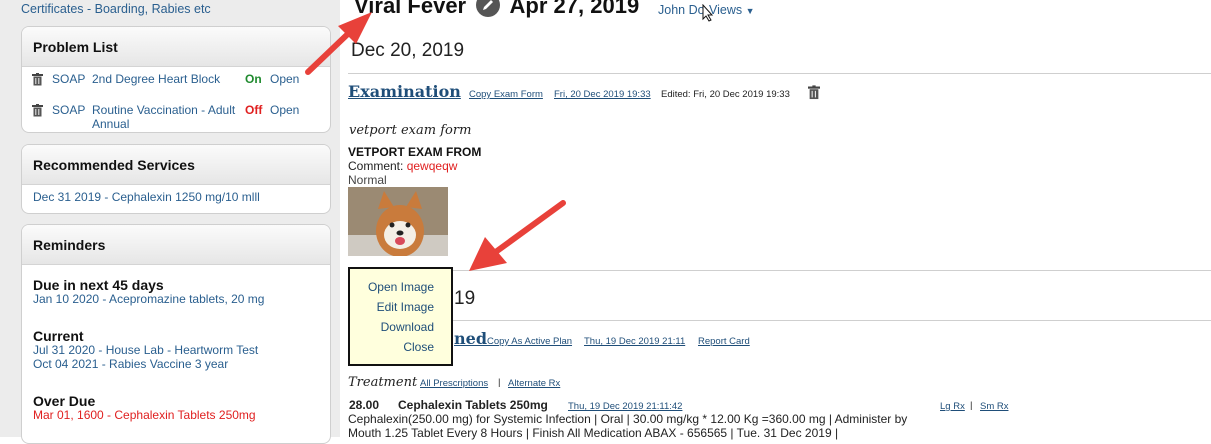 This screenshot has height=444, width=1211. I want to click on reminder-item: Oct 04 2021 - Rabies Vaccine 3 year, so click(130, 364).